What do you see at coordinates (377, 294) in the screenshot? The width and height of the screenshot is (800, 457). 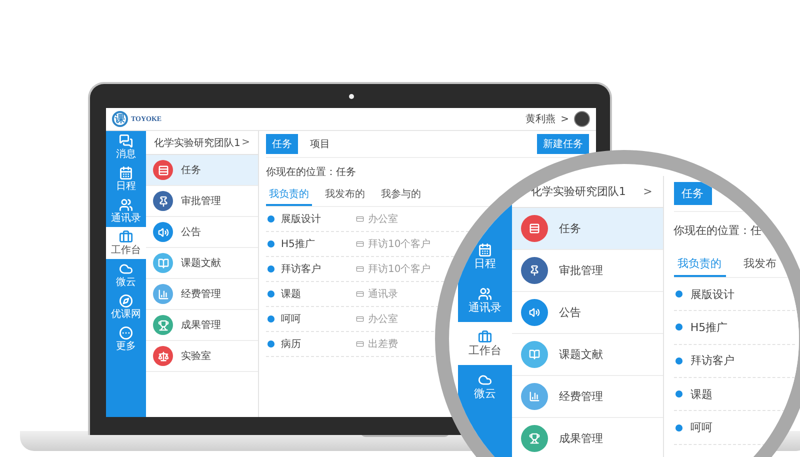 I see `task-cell: 通讯录` at bounding box center [377, 294].